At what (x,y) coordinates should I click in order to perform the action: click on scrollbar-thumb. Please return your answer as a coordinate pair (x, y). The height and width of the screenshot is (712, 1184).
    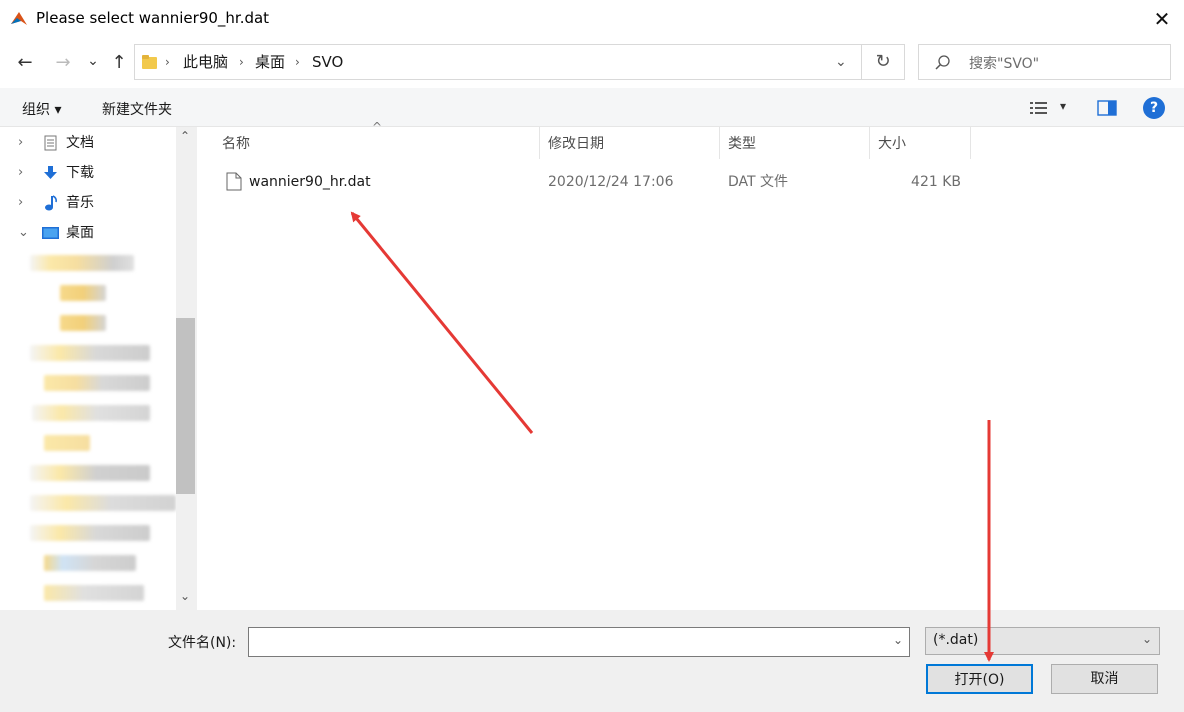
    Looking at the image, I should click on (185, 406).